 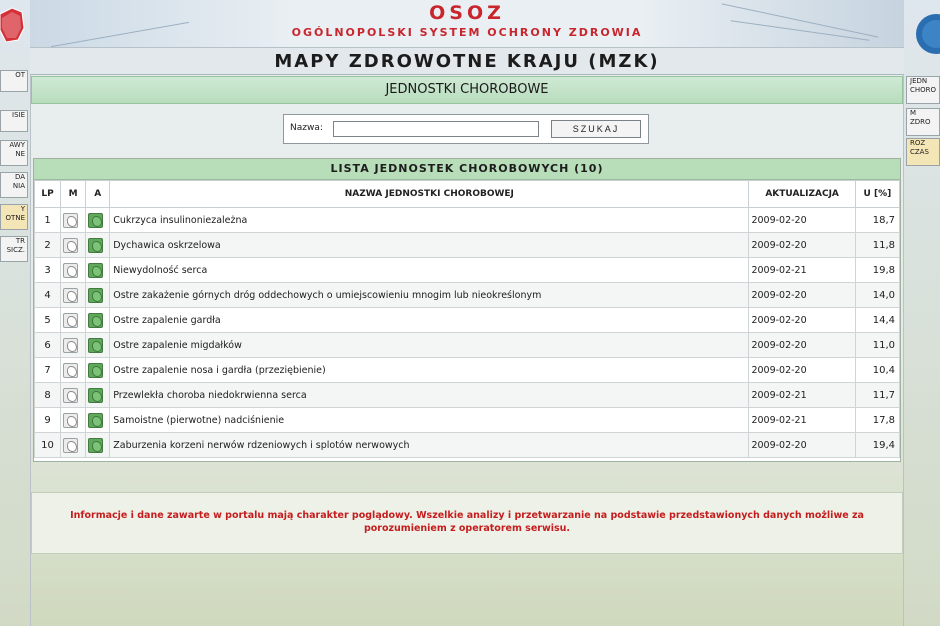 What do you see at coordinates (877, 370) in the screenshot?
I see `percent-value: 10,4` at bounding box center [877, 370].